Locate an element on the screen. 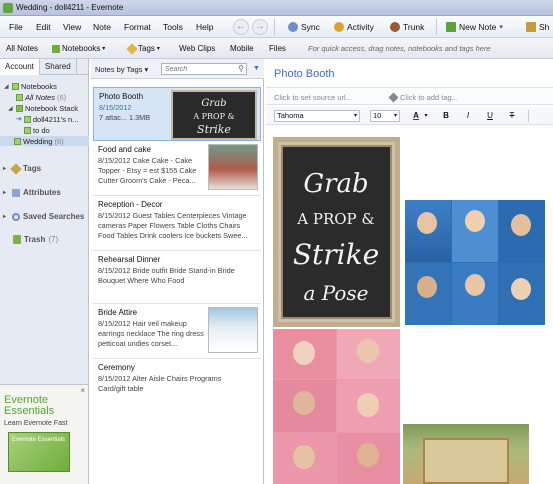 Image resolution: width=553 pixels, height=484 pixels. link-notebooks: Notebooks ▾ is located at coordinates (78, 48).